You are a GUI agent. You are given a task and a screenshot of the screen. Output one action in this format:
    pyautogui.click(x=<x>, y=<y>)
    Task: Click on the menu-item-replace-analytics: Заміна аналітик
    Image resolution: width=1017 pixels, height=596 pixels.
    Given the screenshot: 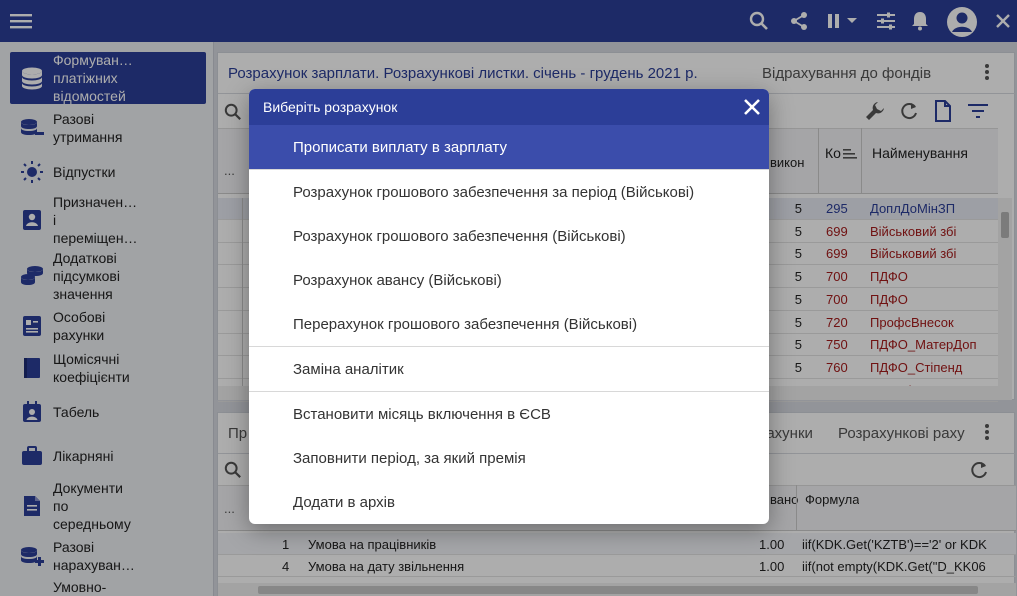 What is the action you would take?
    pyautogui.click(x=509, y=369)
    